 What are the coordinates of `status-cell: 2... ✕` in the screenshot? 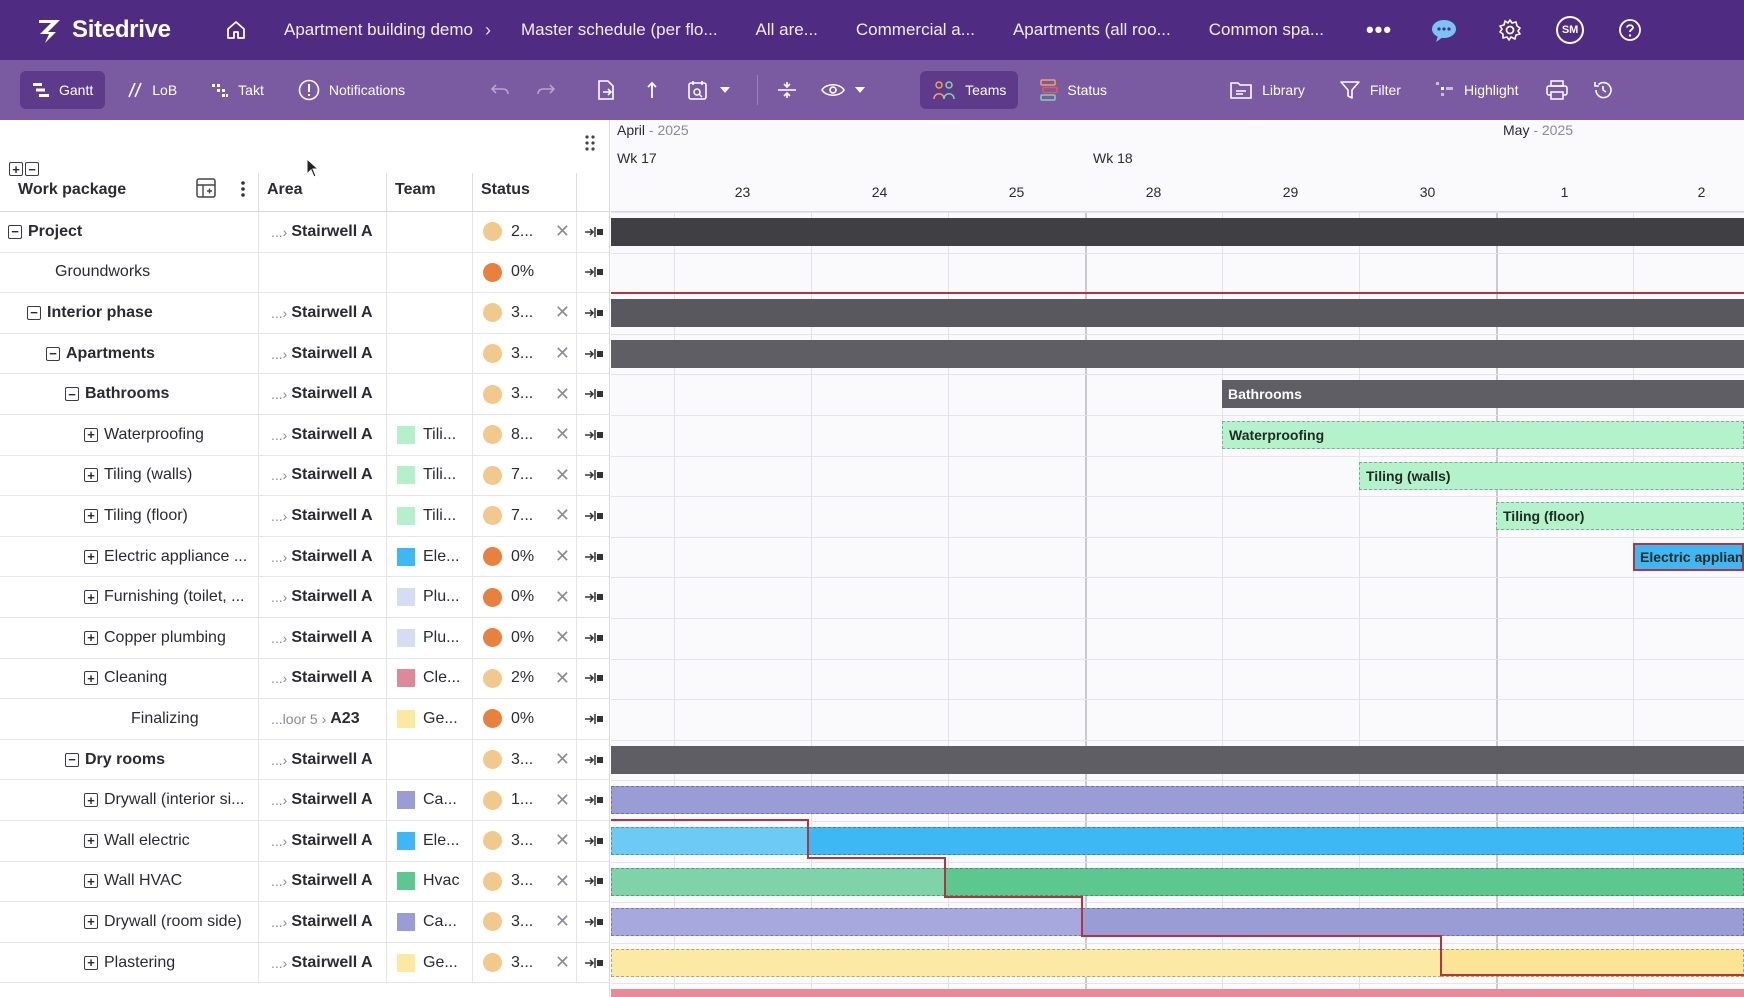 It's located at (524, 232).